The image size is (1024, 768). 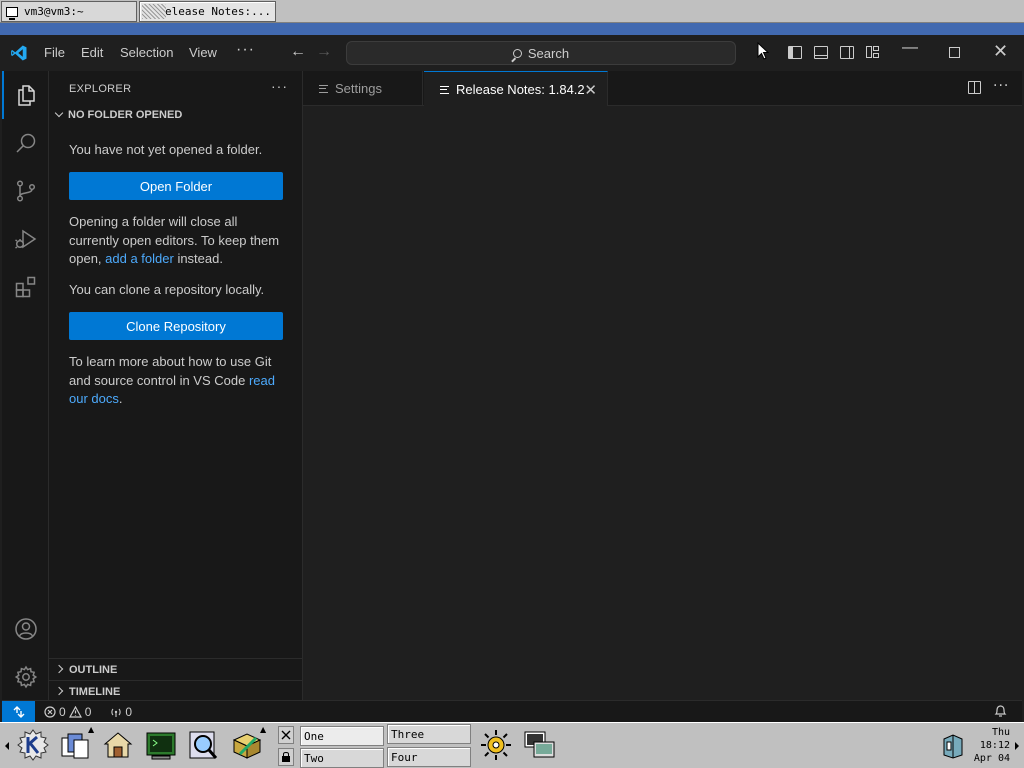 What do you see at coordinates (3, 95) in the screenshot?
I see `active-view-indicator` at bounding box center [3, 95].